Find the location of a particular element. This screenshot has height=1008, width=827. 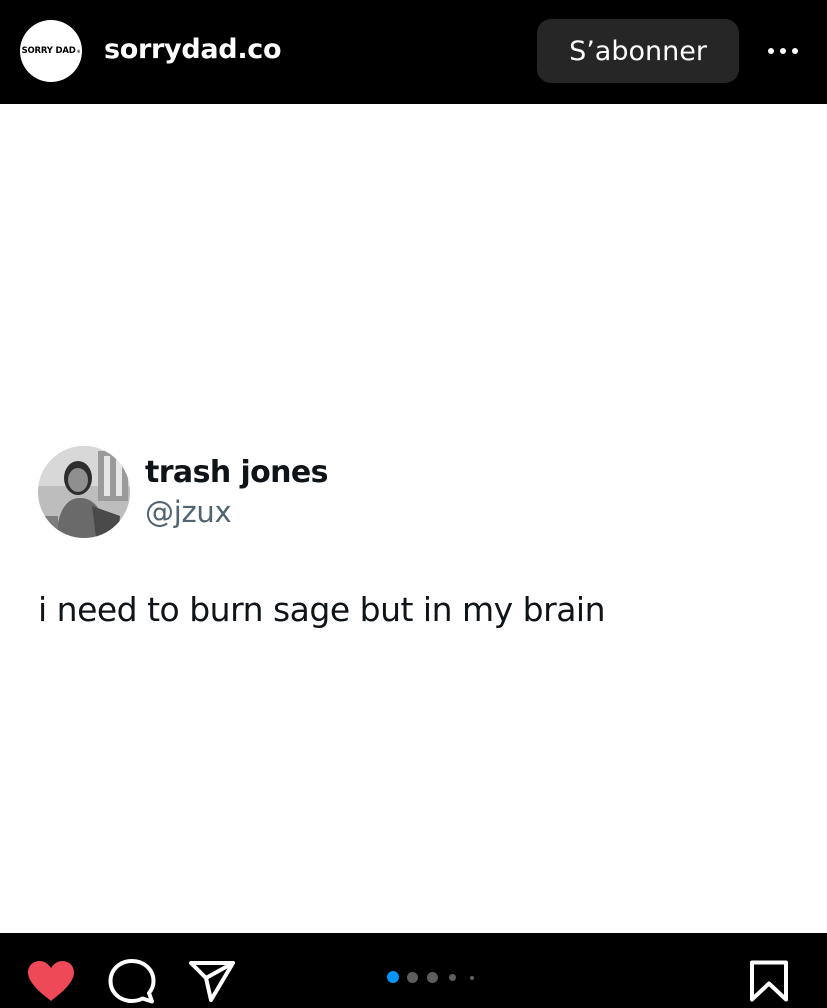

carousel-indicator is located at coordinates (431, 977).